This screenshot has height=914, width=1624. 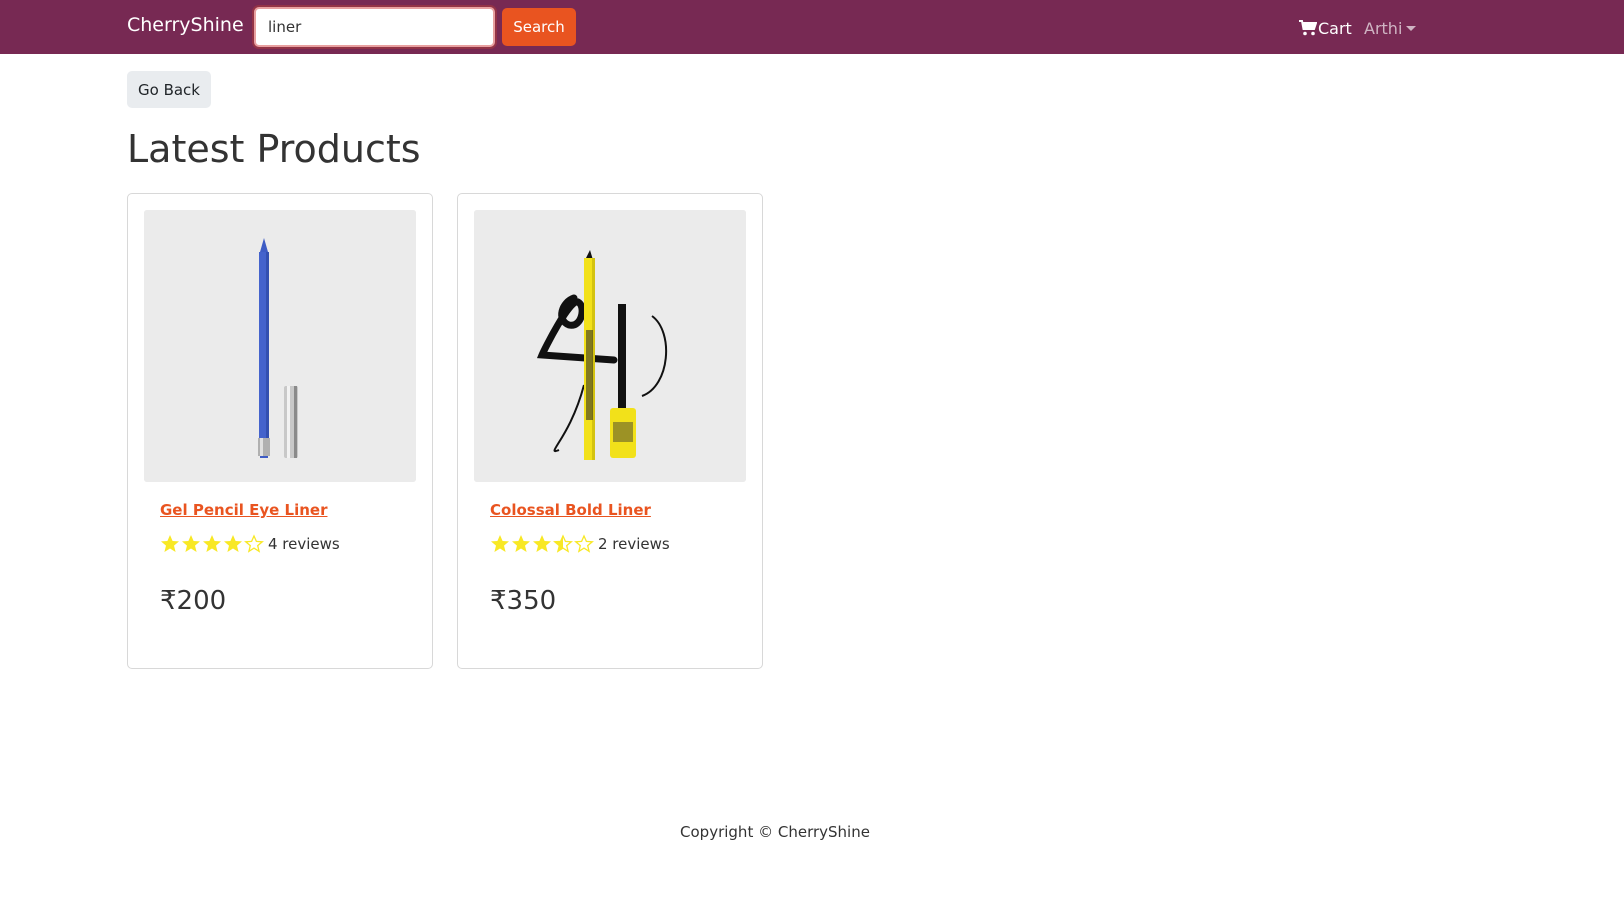 I want to click on top-navbar: CherryShine Search Cart Arthi, so click(x=812, y=27).